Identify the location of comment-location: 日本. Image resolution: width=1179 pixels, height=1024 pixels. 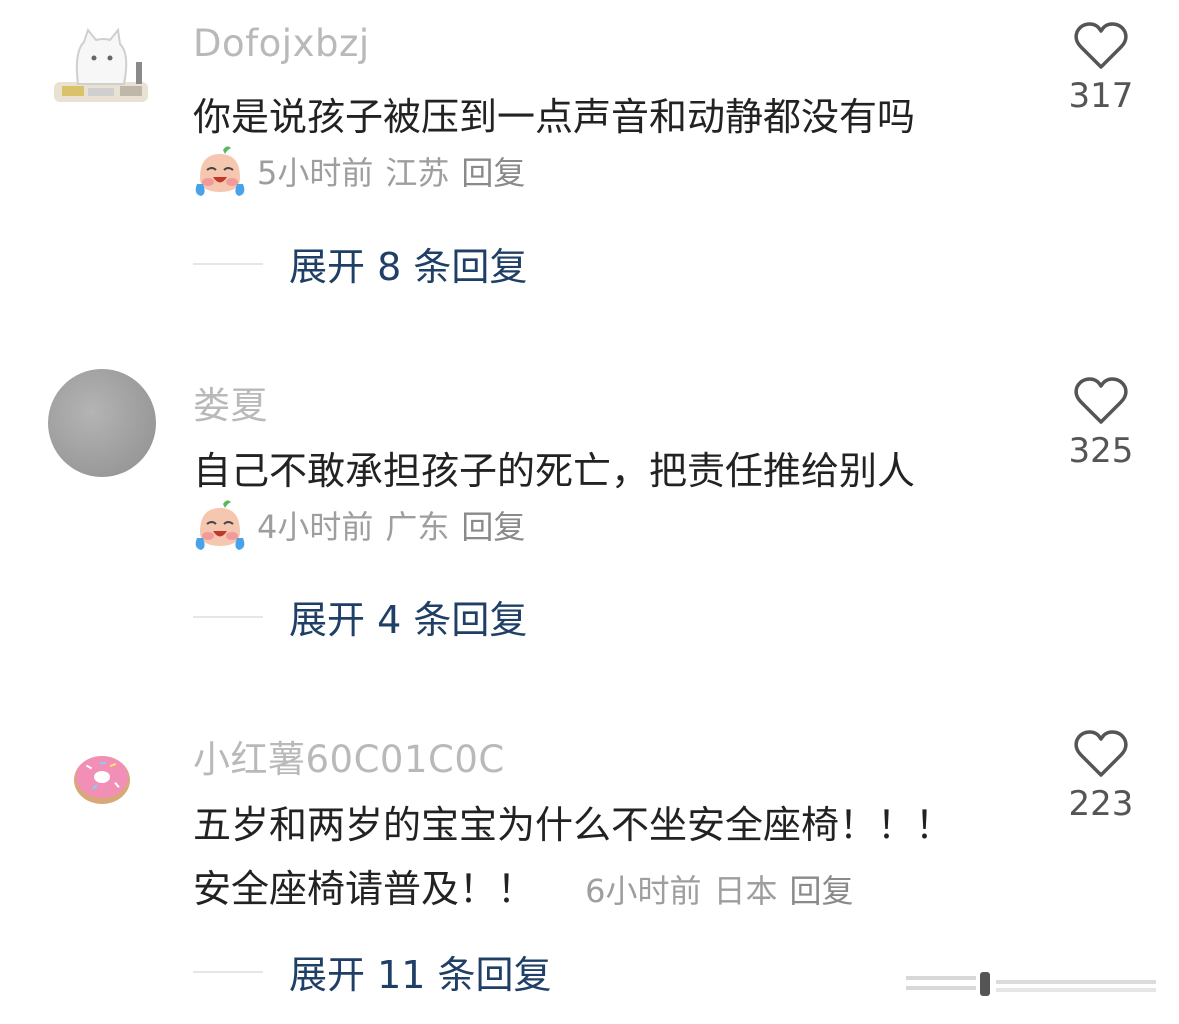
(745, 891).